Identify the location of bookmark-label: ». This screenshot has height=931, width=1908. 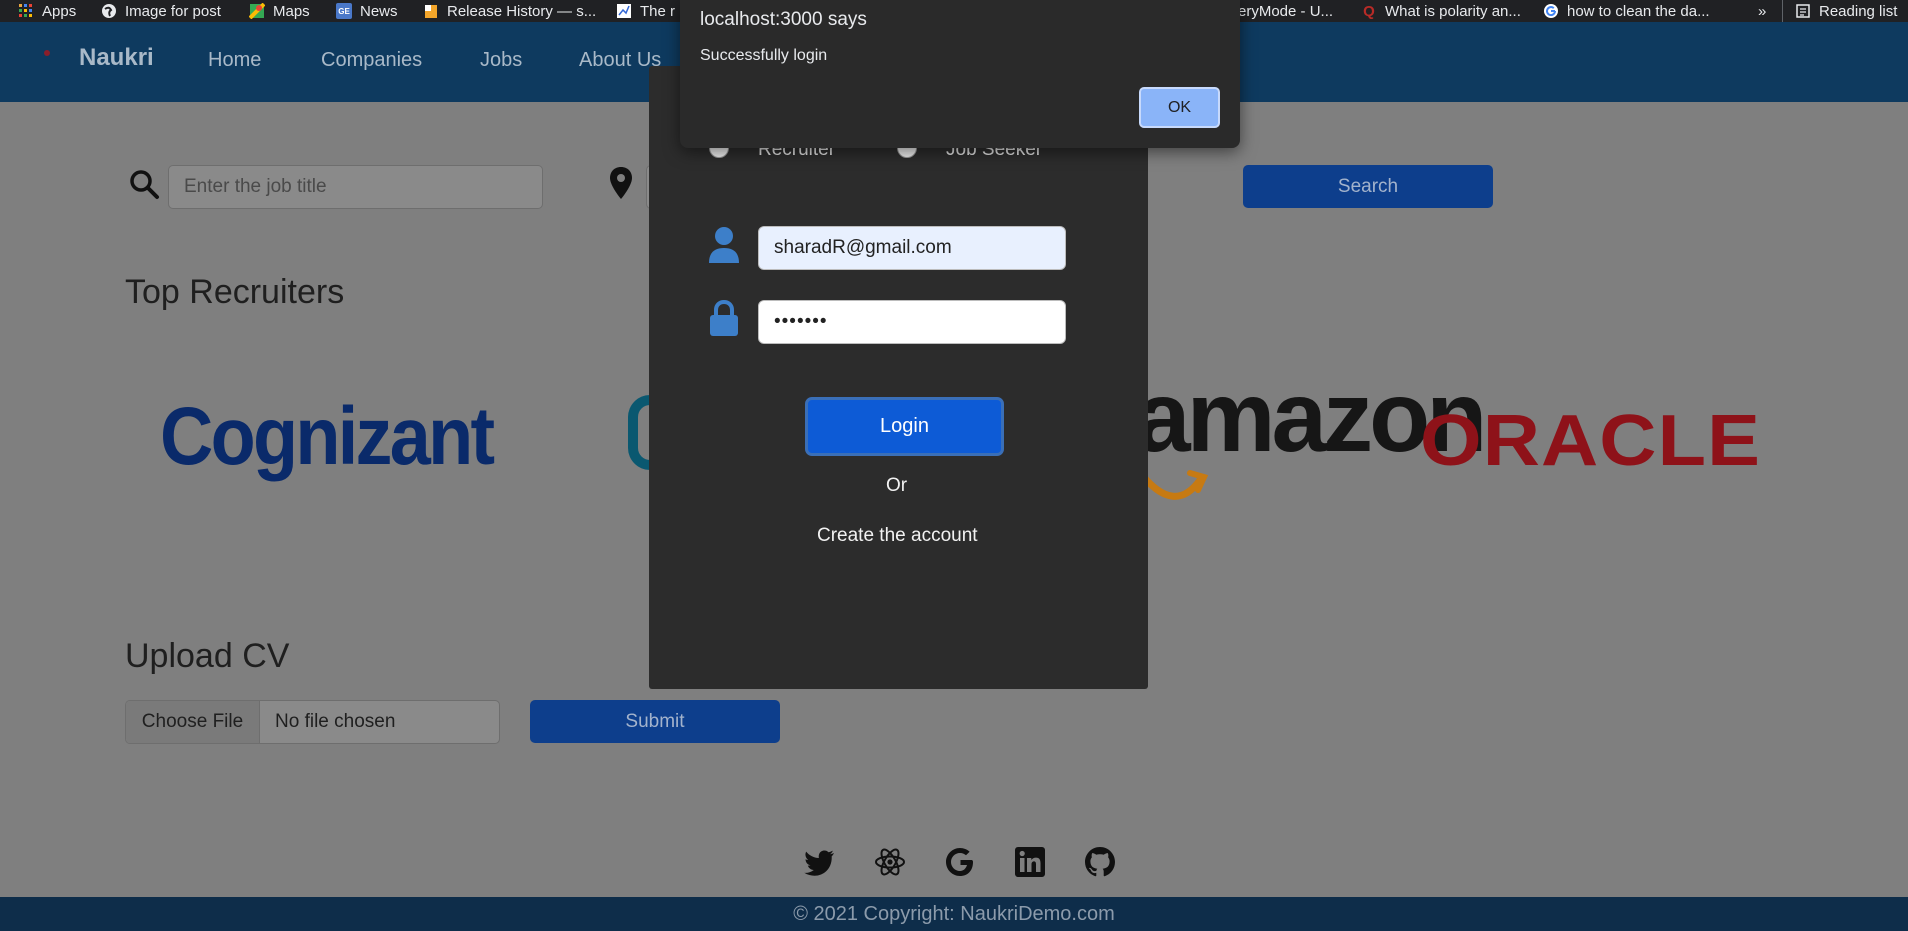
(1762, 11).